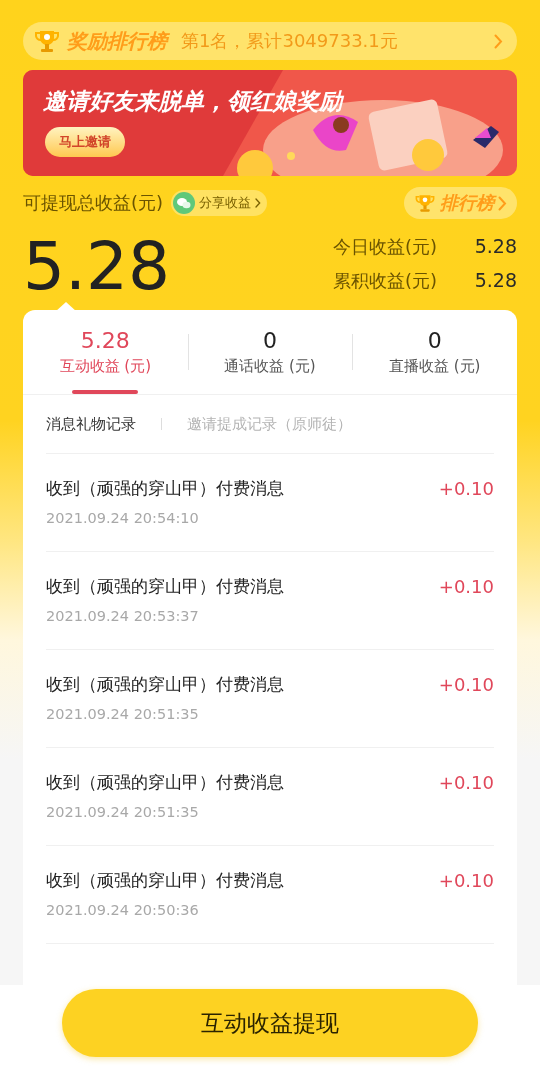 The width and height of the screenshot is (540, 1080). What do you see at coordinates (290, 41) in the screenshot?
I see `ticker-text: 第1名，累计3049733.1元` at bounding box center [290, 41].